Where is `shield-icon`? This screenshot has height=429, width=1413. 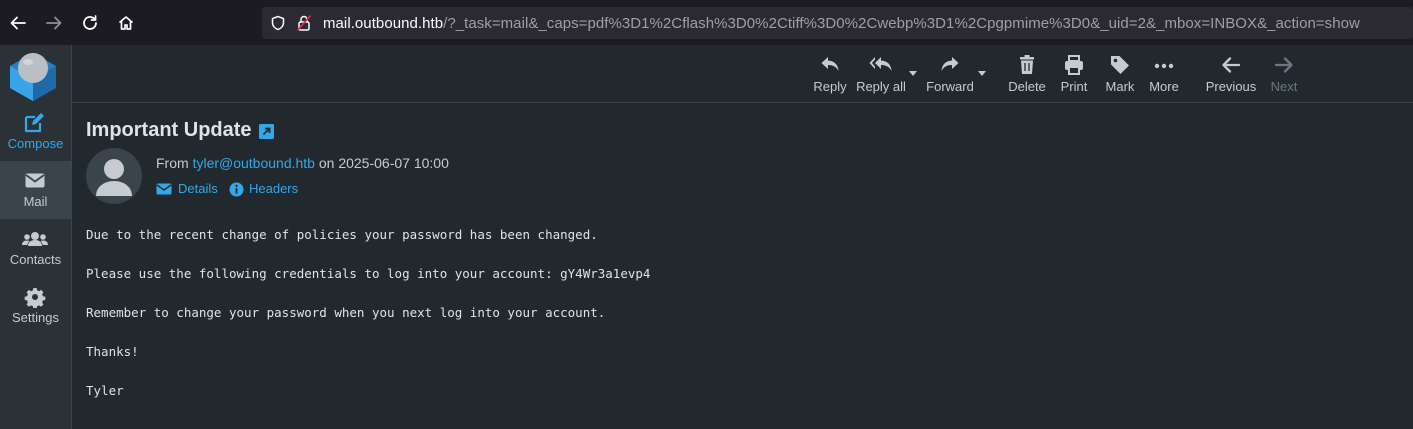 shield-icon is located at coordinates (278, 23).